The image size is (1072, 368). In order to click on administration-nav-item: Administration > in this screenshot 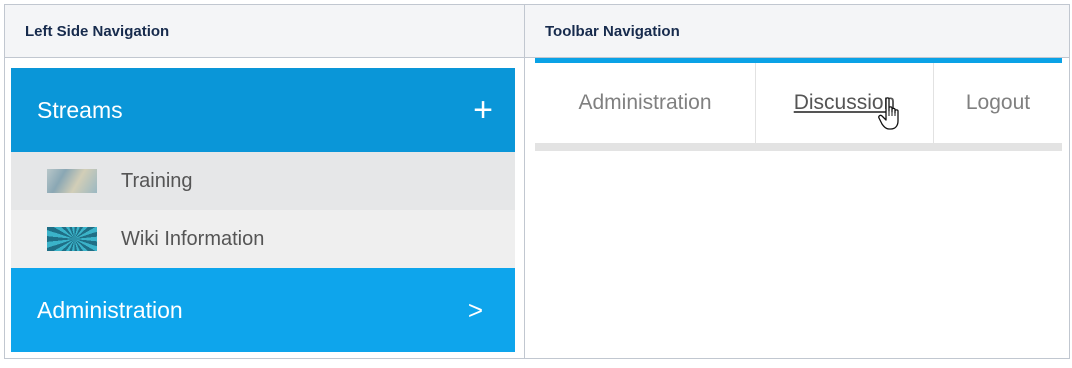, I will do `click(263, 310)`.